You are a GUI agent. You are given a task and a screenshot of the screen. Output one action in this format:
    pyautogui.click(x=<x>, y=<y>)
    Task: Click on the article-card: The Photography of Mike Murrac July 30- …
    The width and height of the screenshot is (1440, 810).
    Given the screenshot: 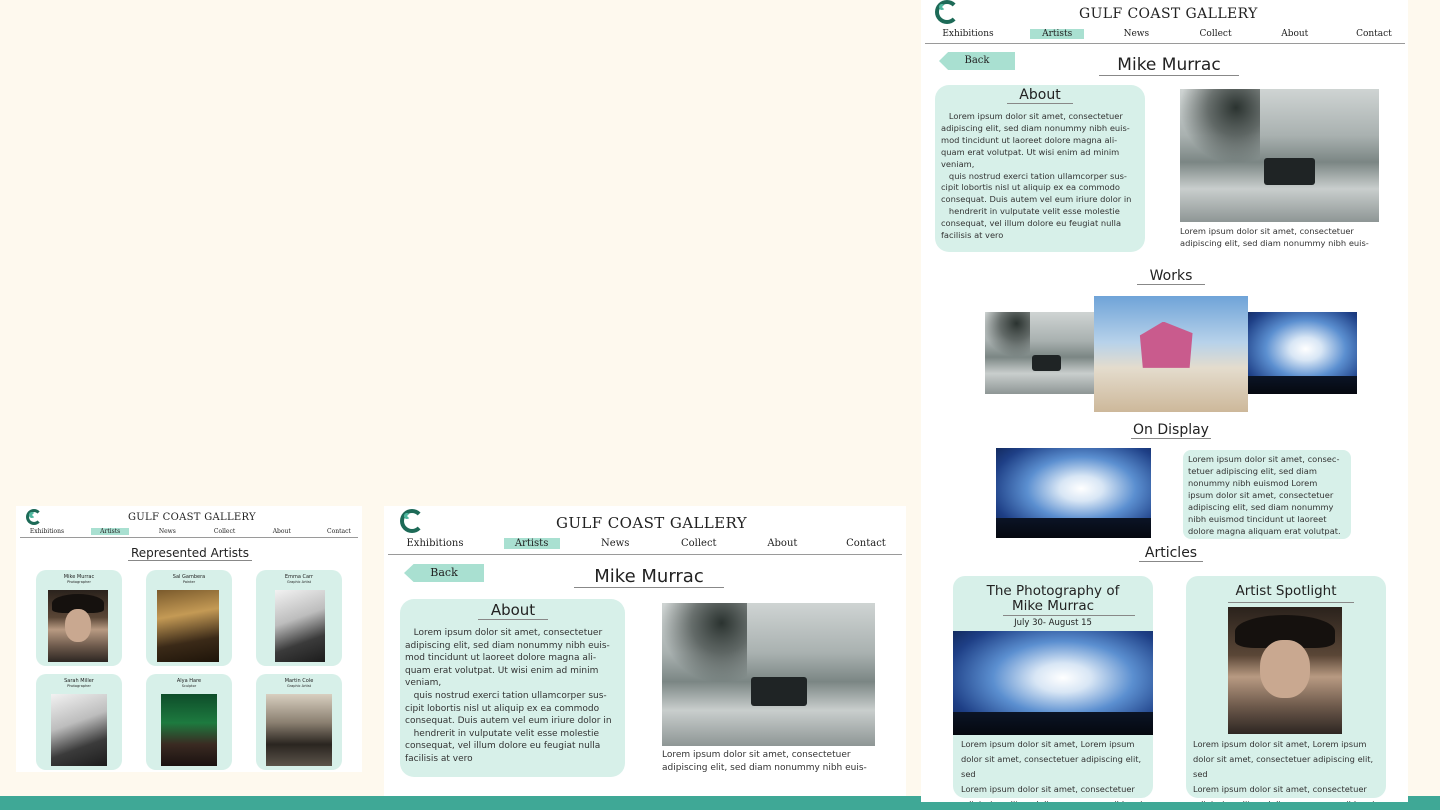 What is the action you would take?
    pyautogui.click(x=1053, y=689)
    